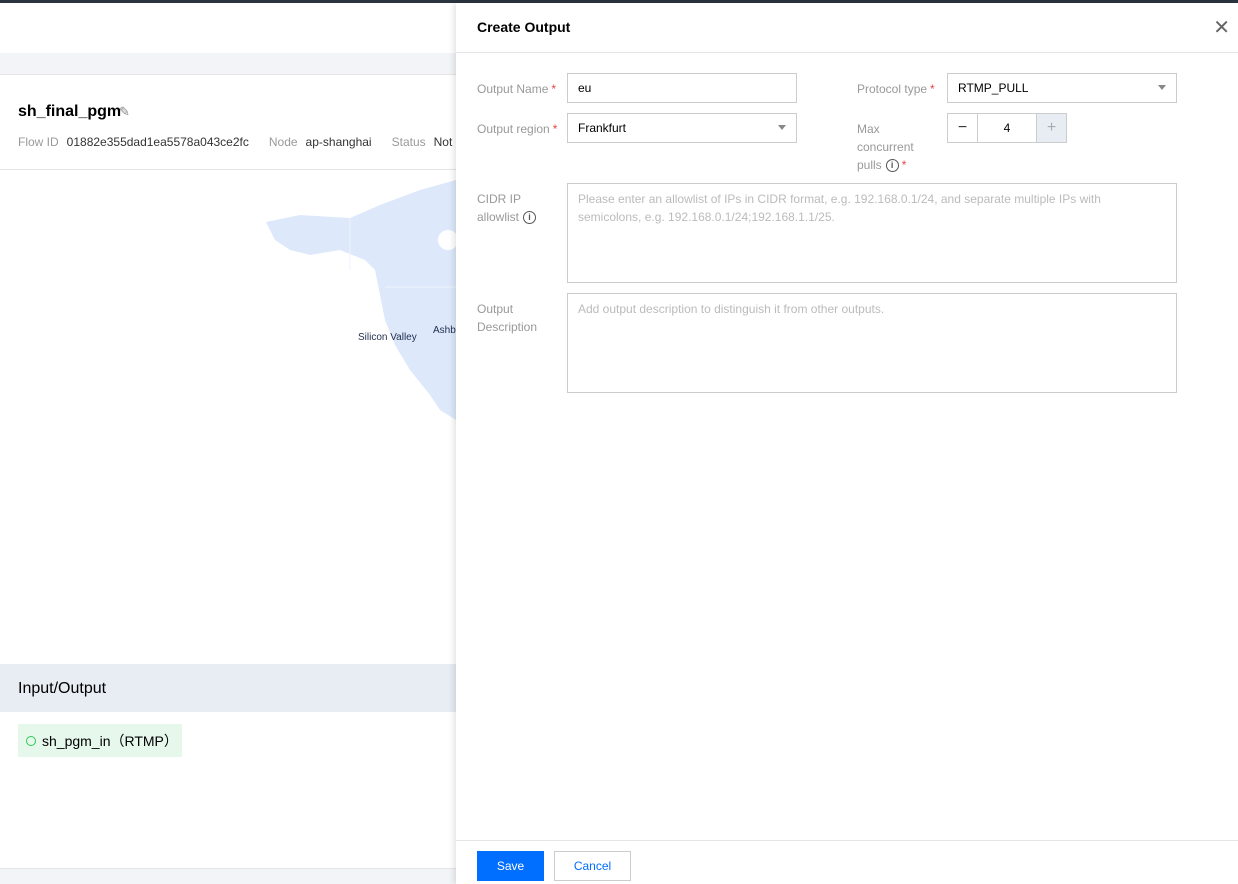  Describe the element at coordinates (892, 89) in the screenshot. I see `label-text: Protocol type` at that location.